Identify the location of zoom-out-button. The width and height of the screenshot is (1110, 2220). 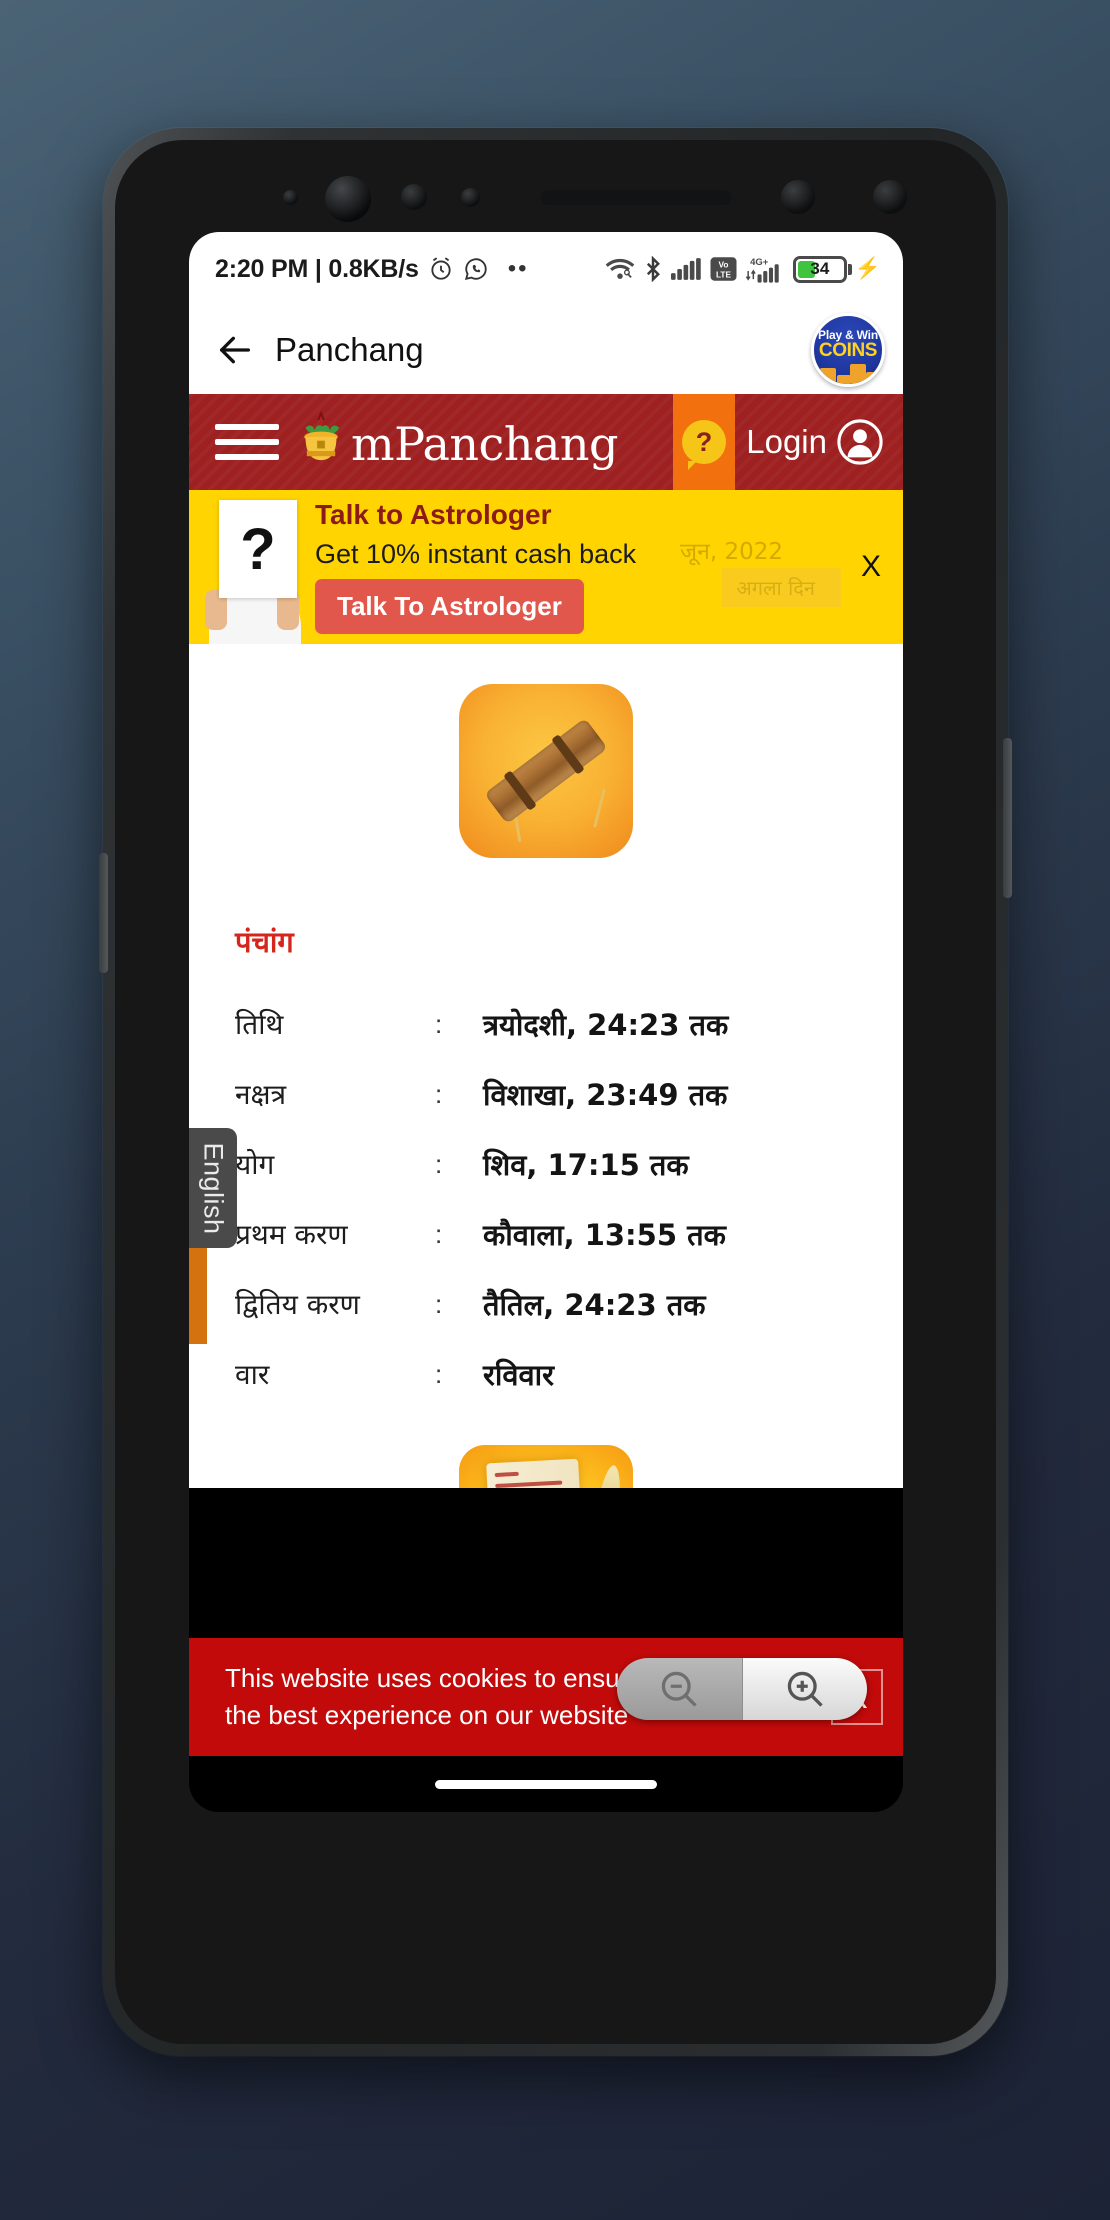
(679, 1689).